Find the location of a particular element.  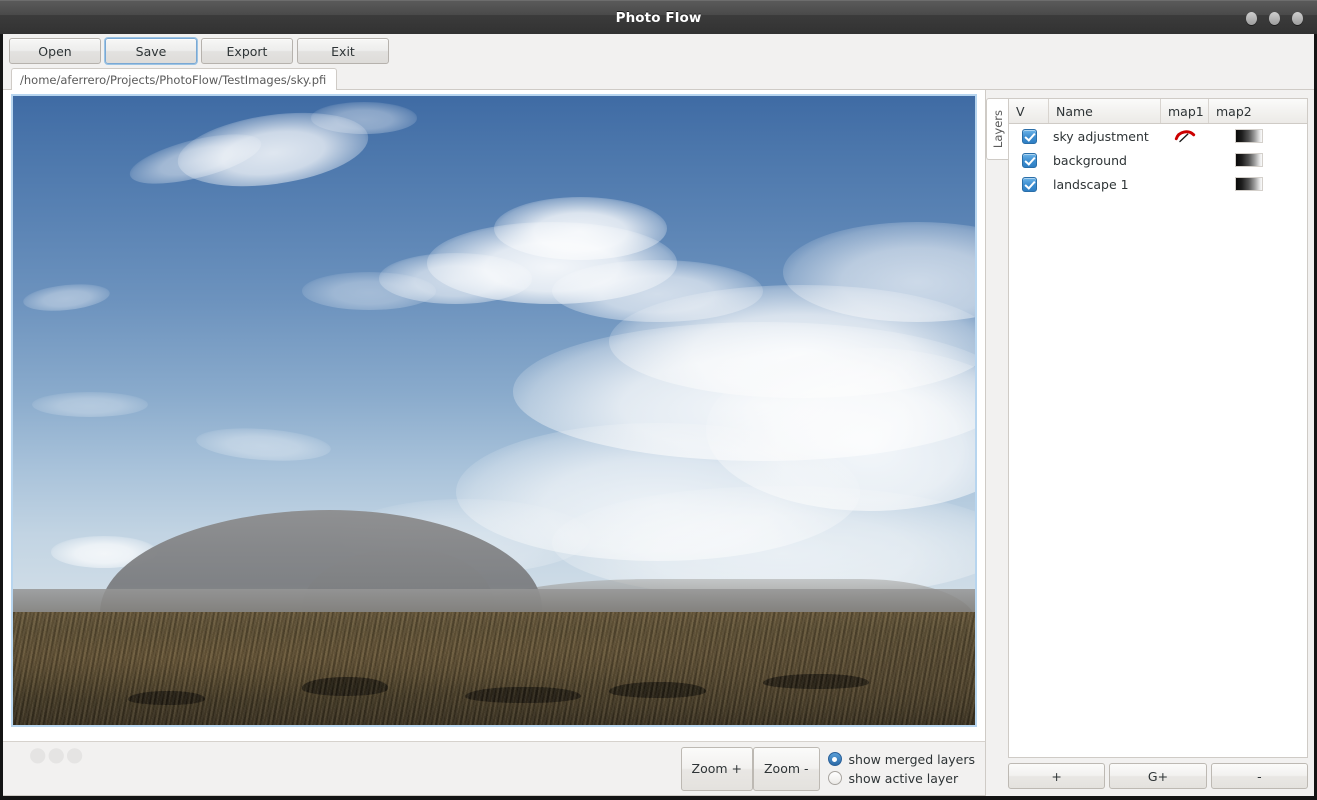

minimize-button is located at coordinates (1251, 18).